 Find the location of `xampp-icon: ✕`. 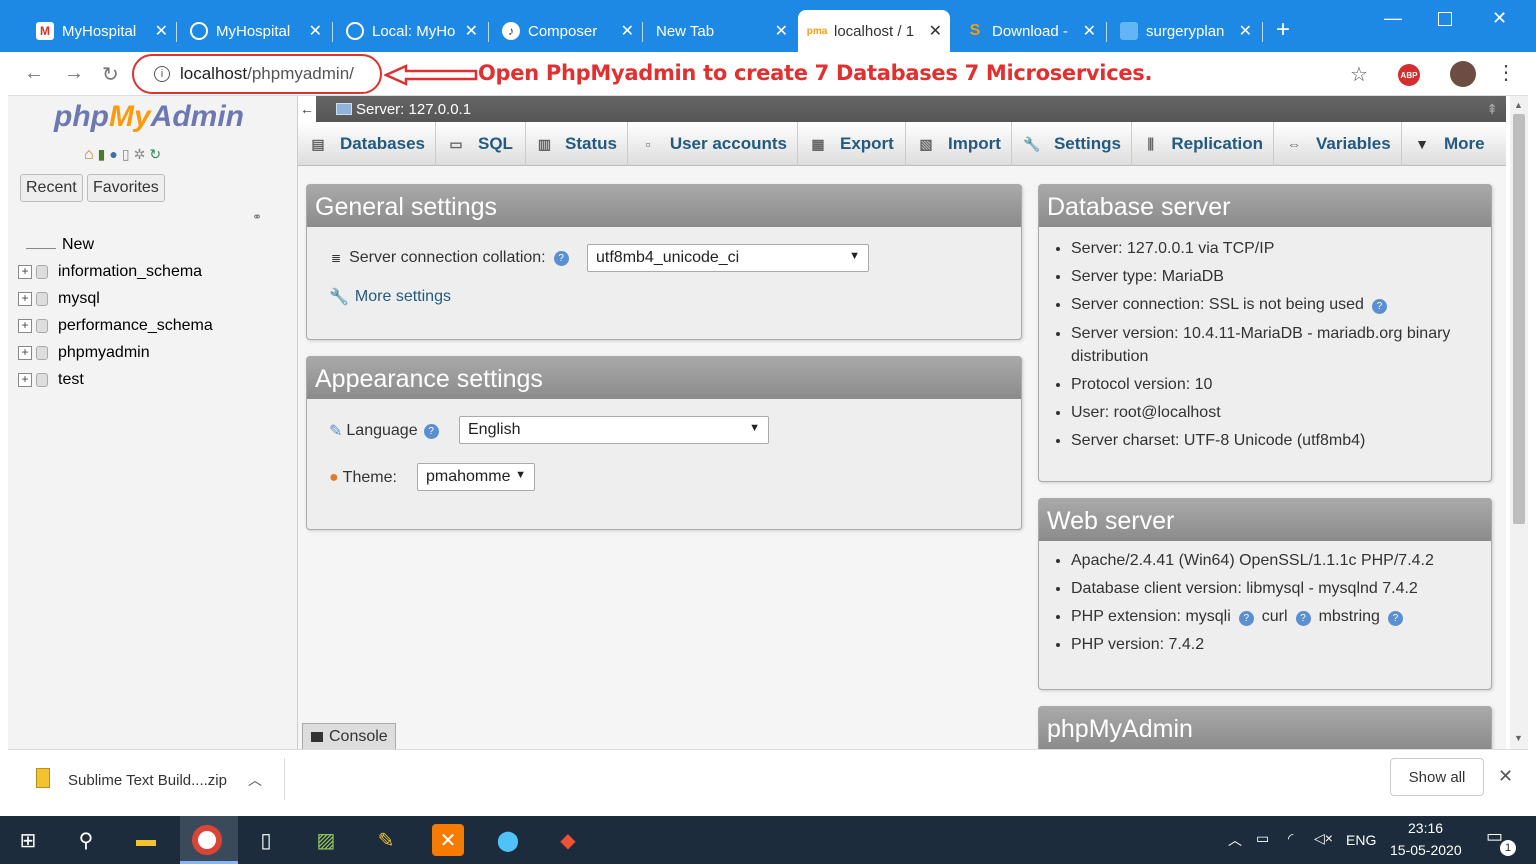

xampp-icon: ✕ is located at coordinates (448, 840).